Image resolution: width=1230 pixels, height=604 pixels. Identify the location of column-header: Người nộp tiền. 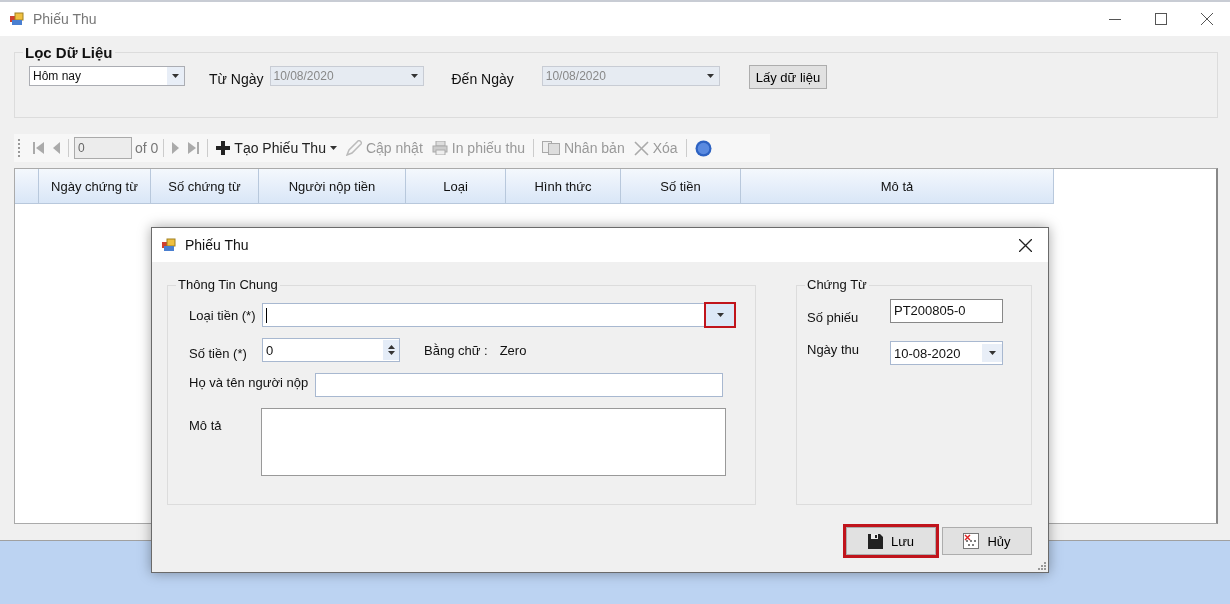
(332, 186).